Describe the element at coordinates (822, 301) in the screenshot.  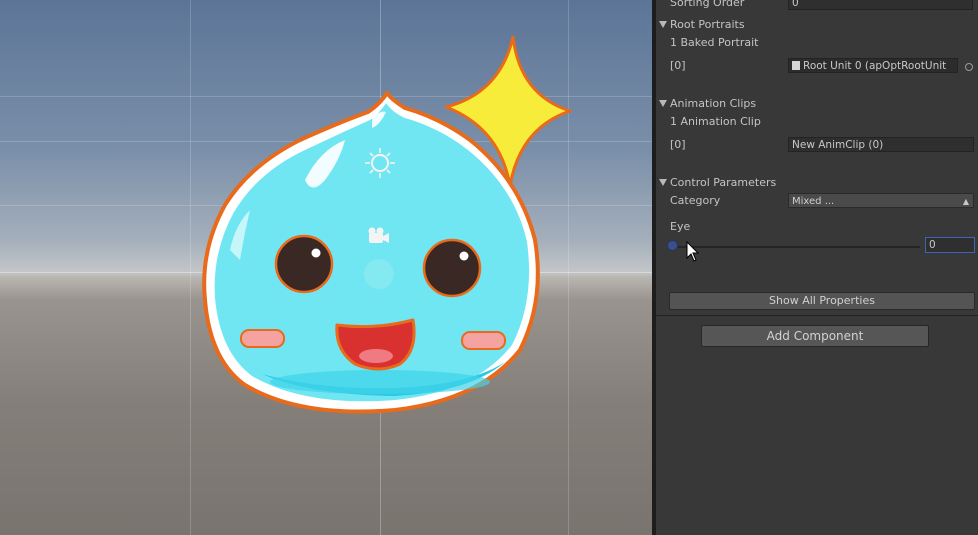
I see `show-all-properties-button: Show All Properties` at that location.